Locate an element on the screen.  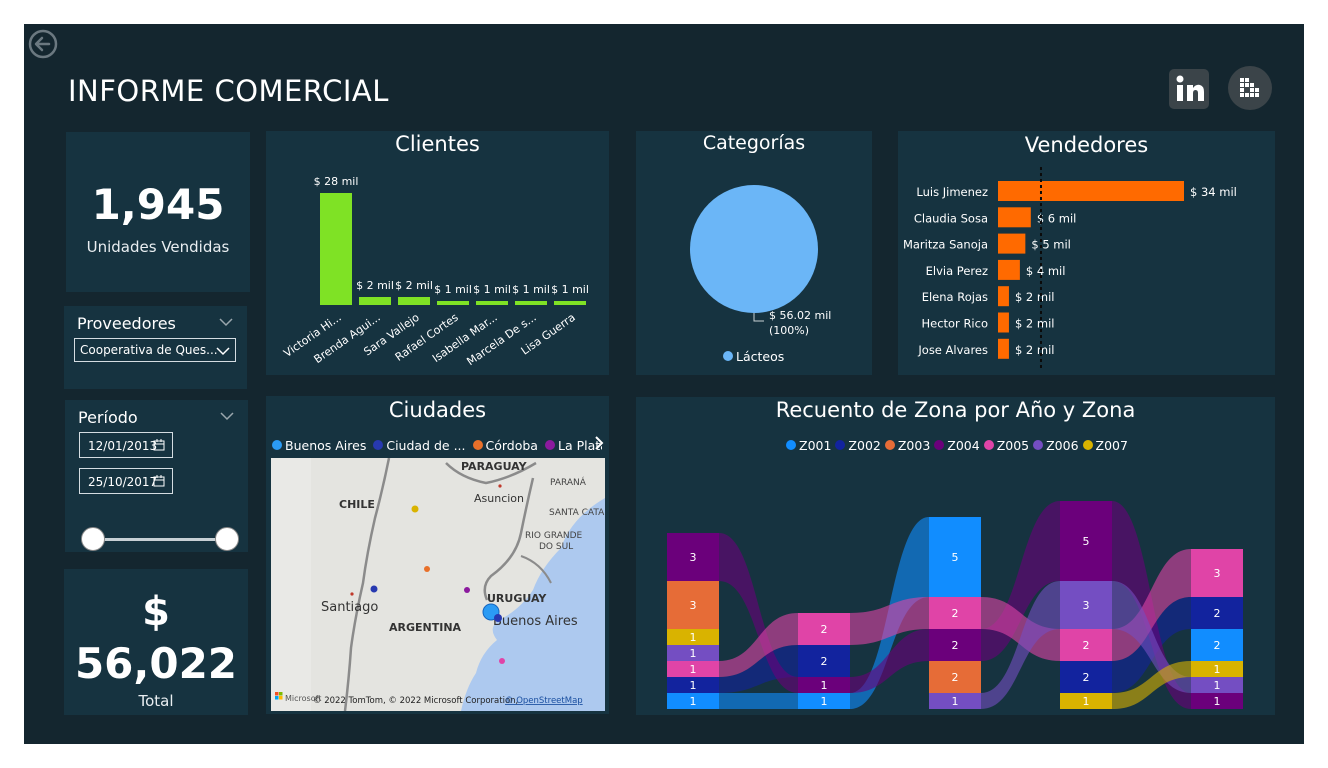
vendedores-name: Maritza Sanoja is located at coordinates (945, 245).